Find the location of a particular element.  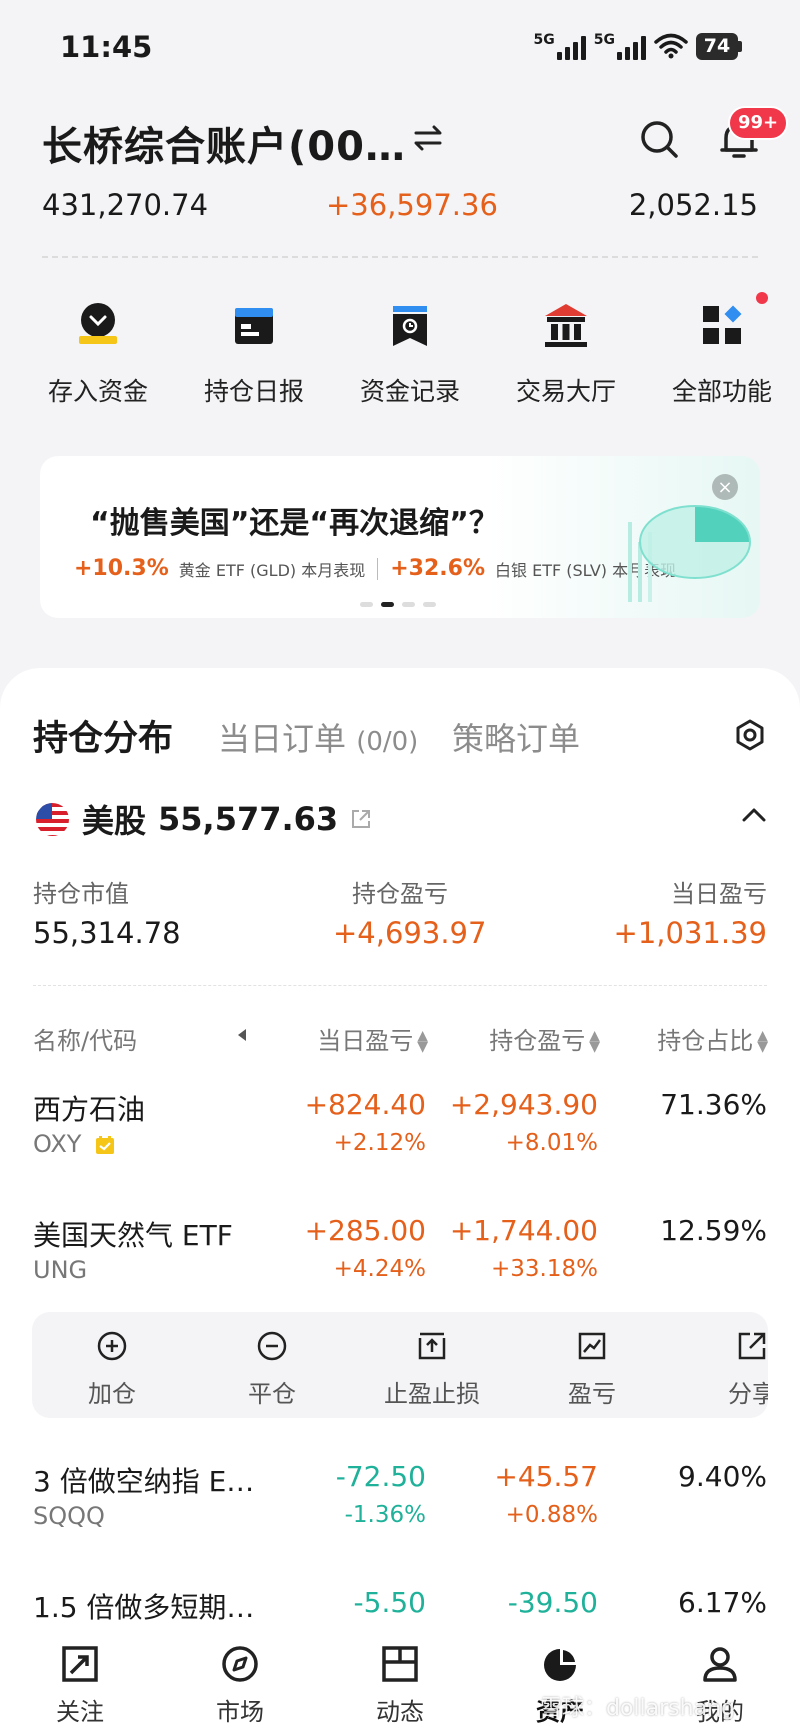

nav-watchlist: 关注 is located at coordinates (80, 1681).